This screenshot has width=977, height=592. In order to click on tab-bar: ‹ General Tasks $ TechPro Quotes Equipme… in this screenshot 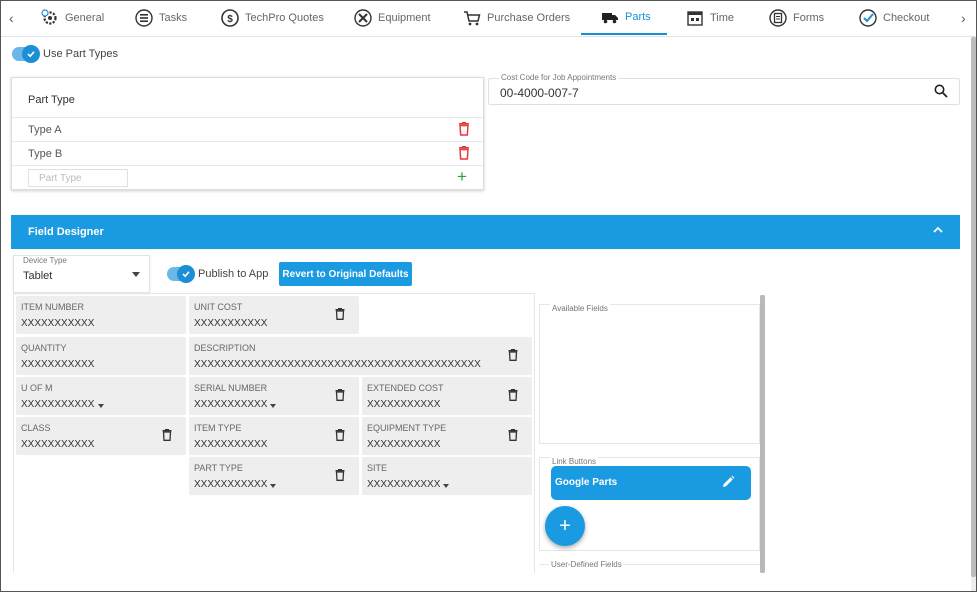, I will do `click(488, 19)`.